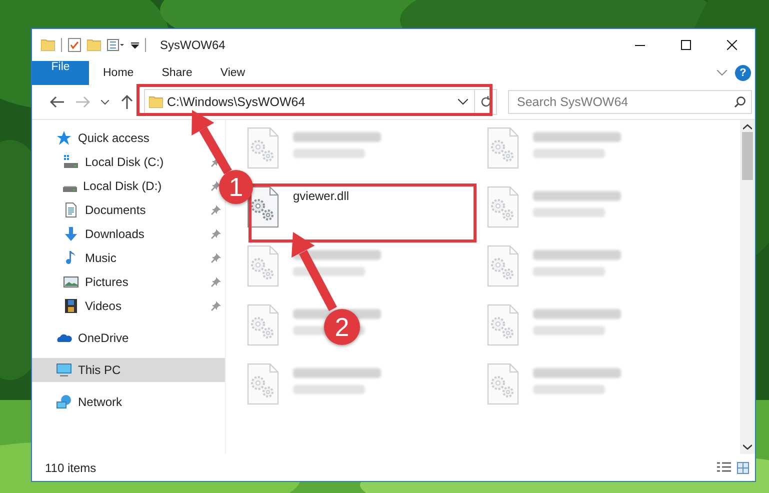  Describe the element at coordinates (71, 282) in the screenshot. I see `picture-icon` at that location.